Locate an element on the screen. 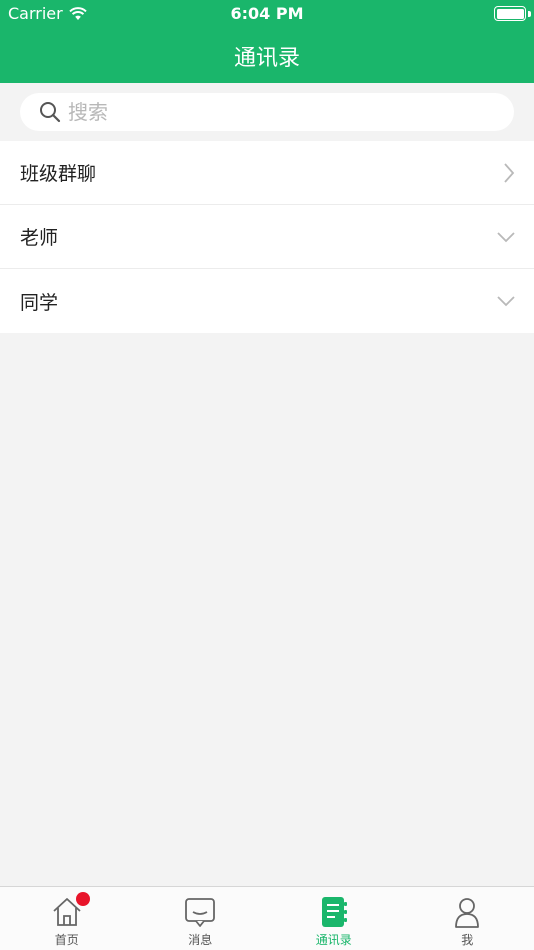 The width and height of the screenshot is (534, 950). tab-label: 首页 is located at coordinates (66, 940).